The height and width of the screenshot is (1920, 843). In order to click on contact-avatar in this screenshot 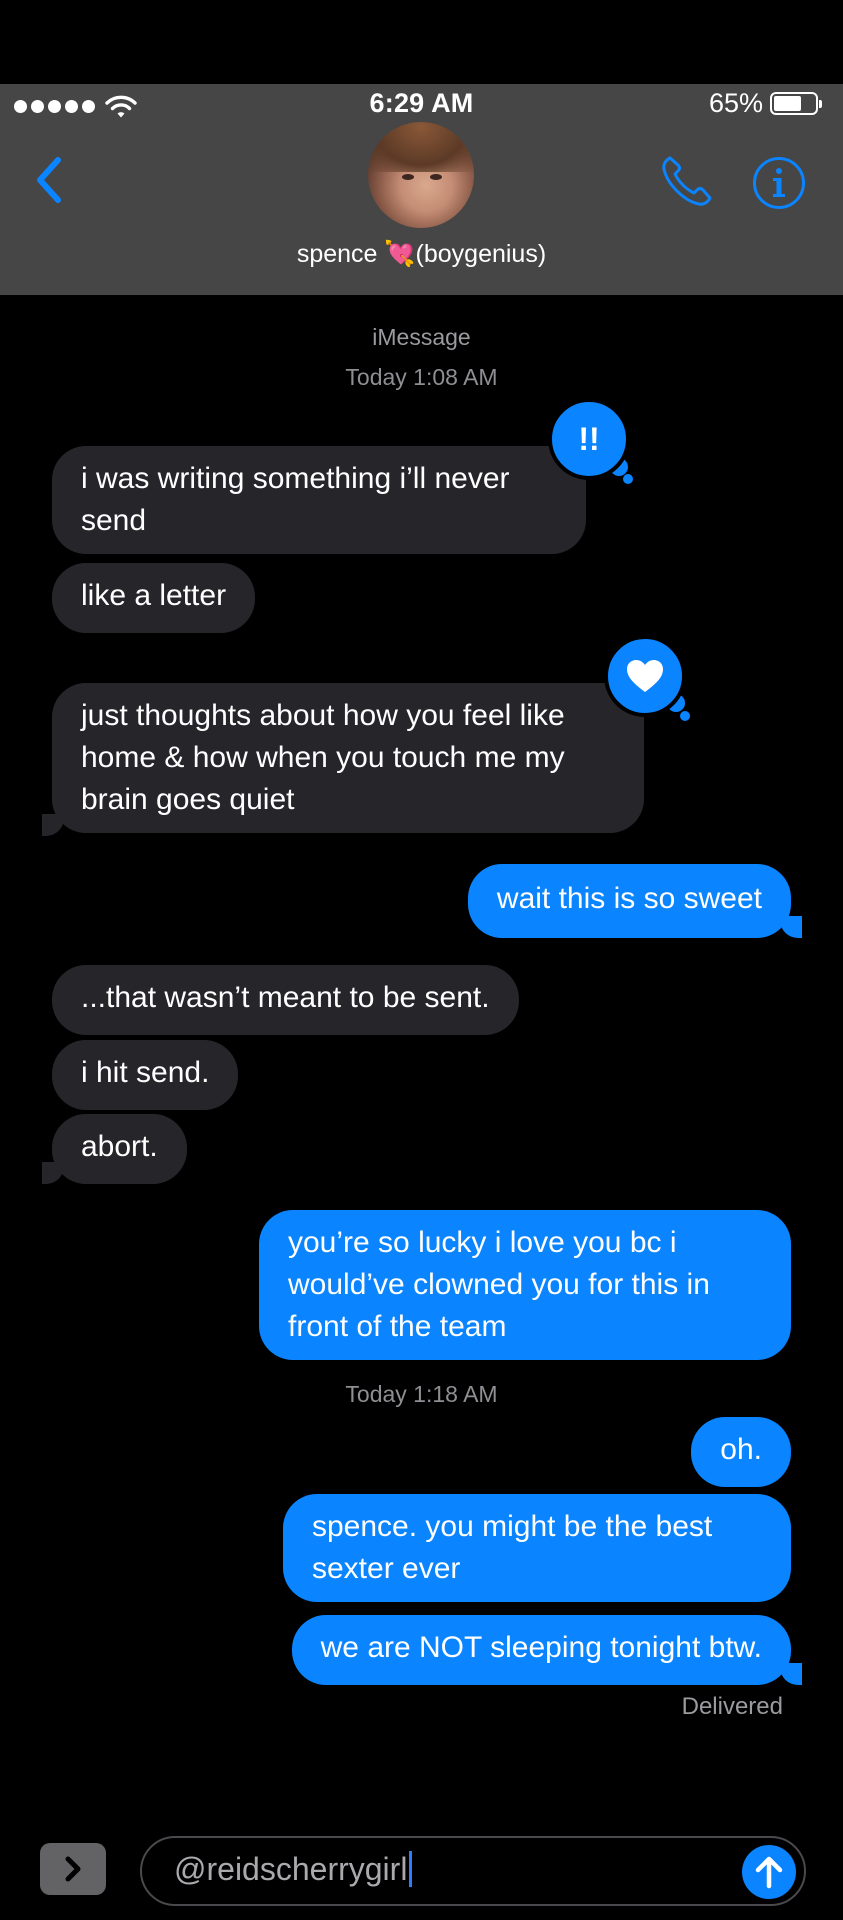, I will do `click(421, 175)`.